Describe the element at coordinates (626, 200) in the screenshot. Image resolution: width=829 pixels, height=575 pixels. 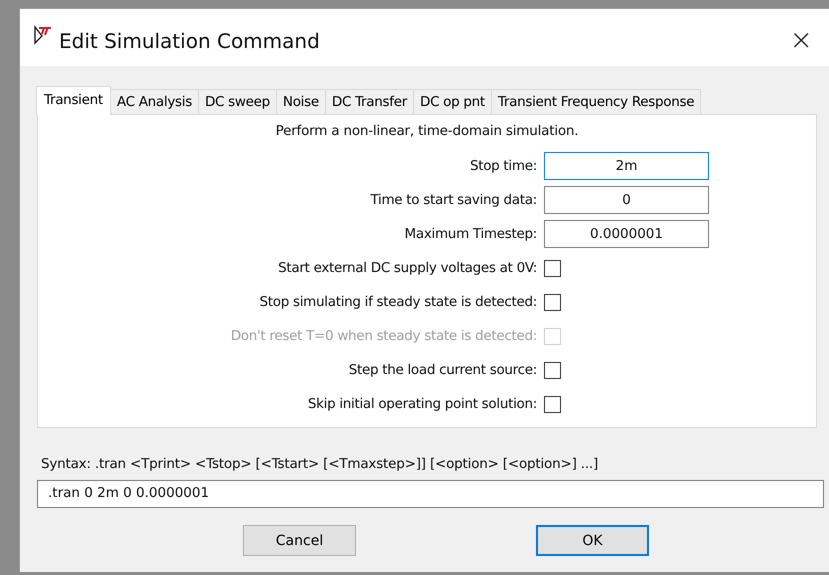
I see `input-field: 0` at that location.